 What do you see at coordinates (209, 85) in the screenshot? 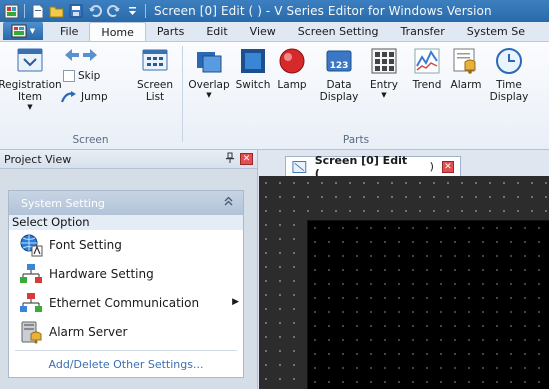
I see `overlap-label: Overlap` at bounding box center [209, 85].